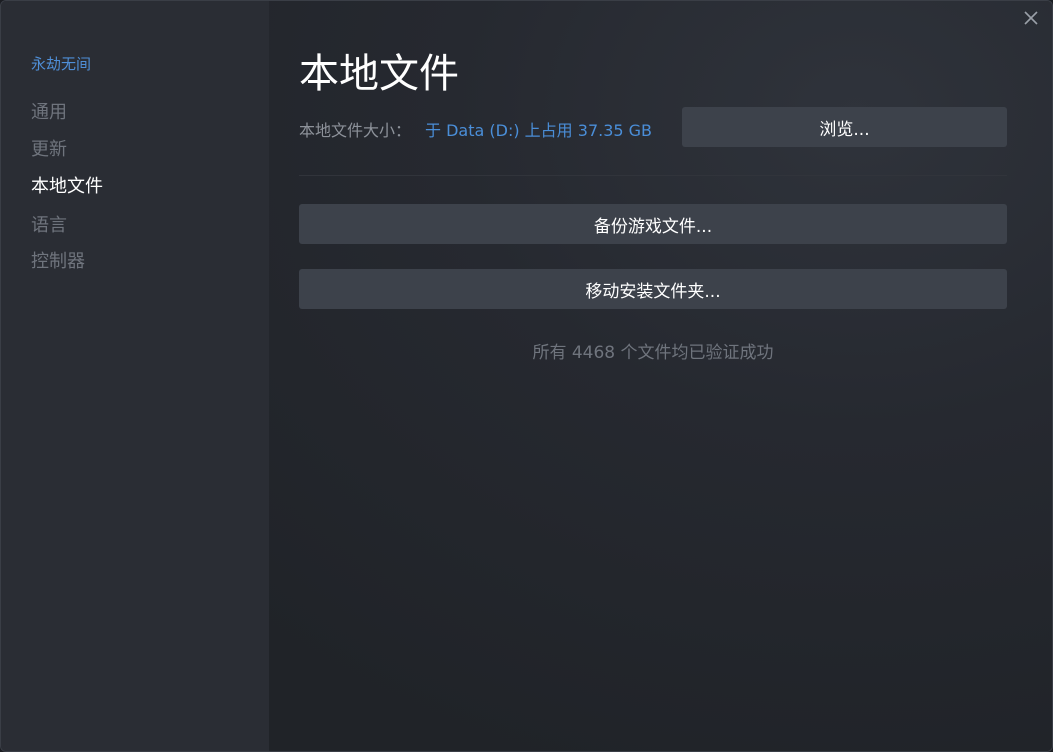 Image resolution: width=1053 pixels, height=752 pixels. Describe the element at coordinates (49, 148) in the screenshot. I see `sidebar-item-updates: 更新` at that location.